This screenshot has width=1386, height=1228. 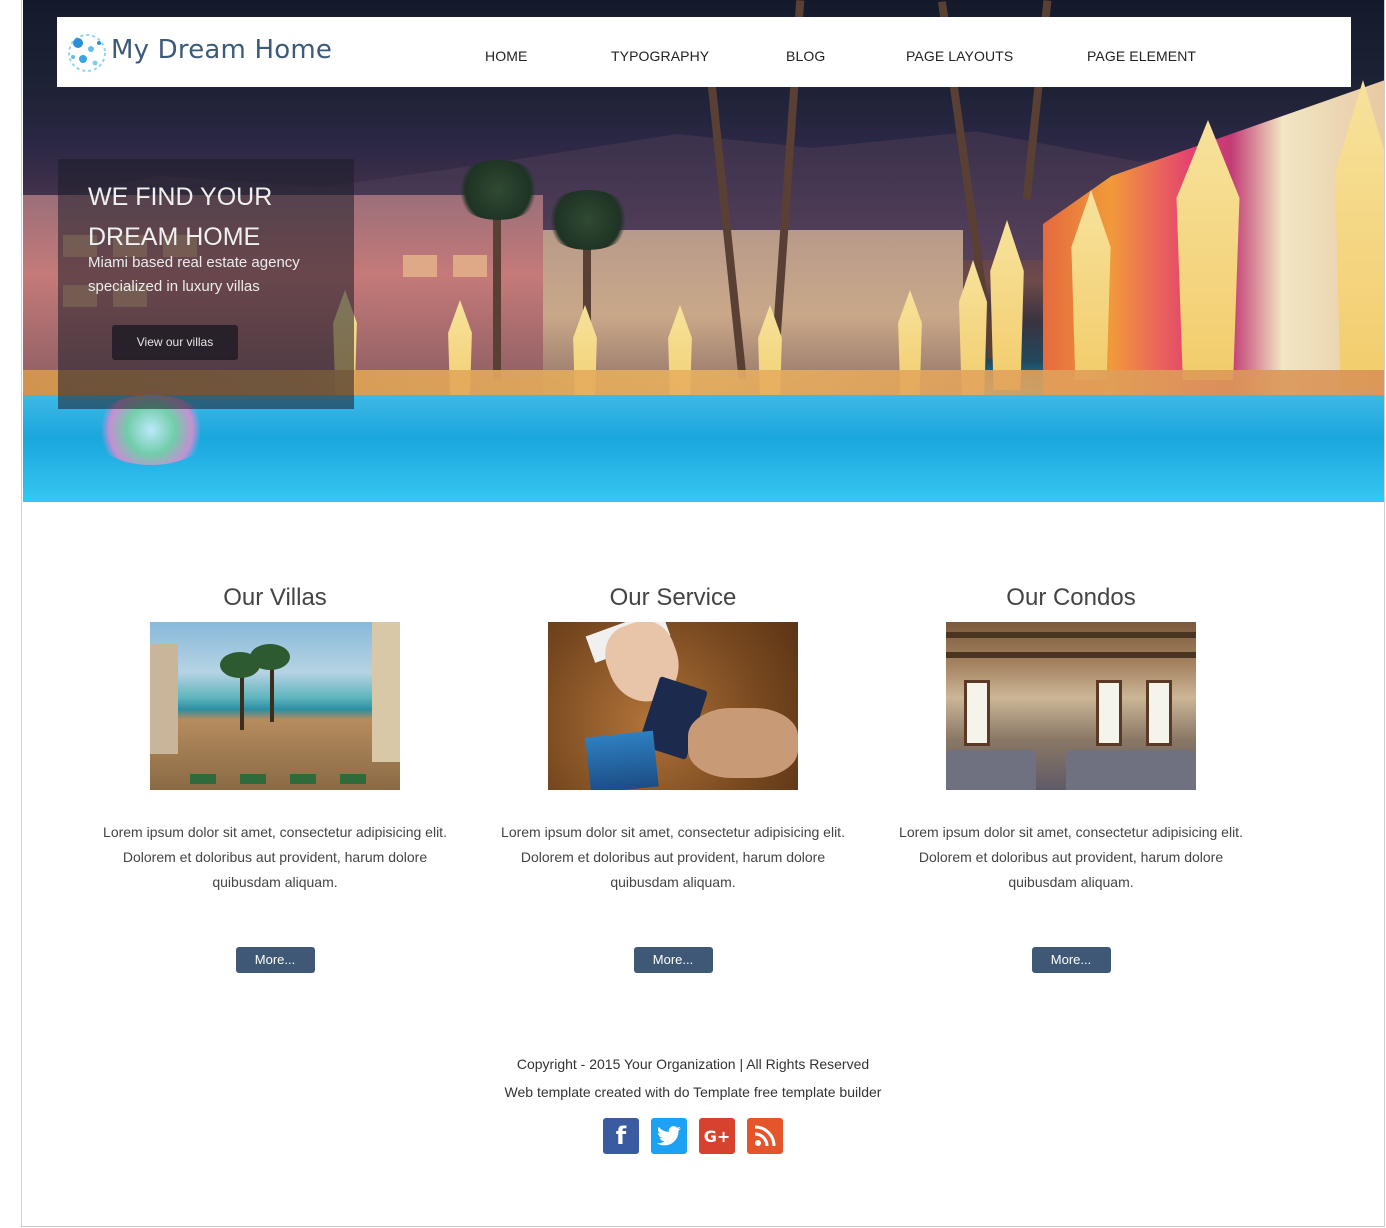 I want to click on hero-pool, so click(x=703, y=448).